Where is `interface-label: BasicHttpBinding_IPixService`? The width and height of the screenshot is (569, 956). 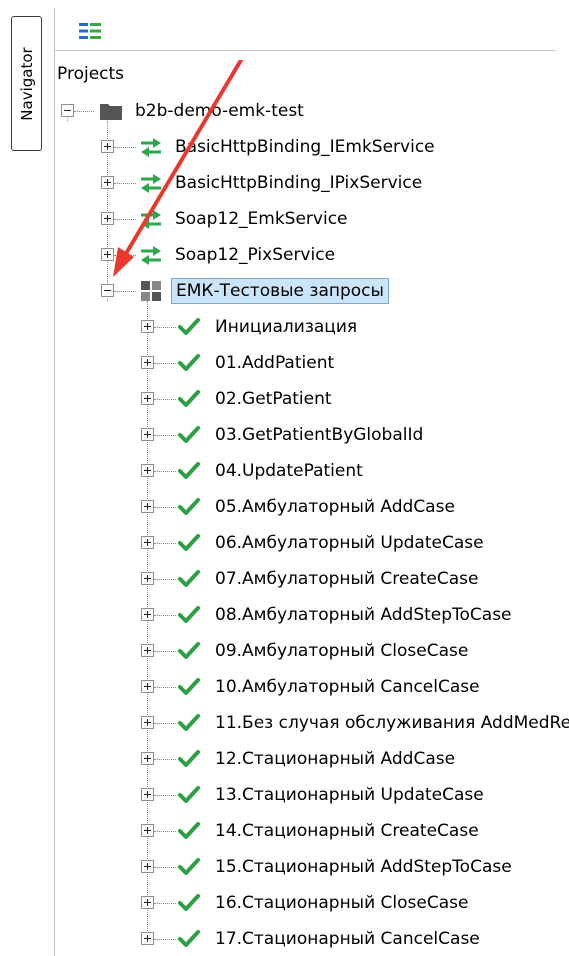 interface-label: BasicHttpBinding_IPixService is located at coordinates (299, 183).